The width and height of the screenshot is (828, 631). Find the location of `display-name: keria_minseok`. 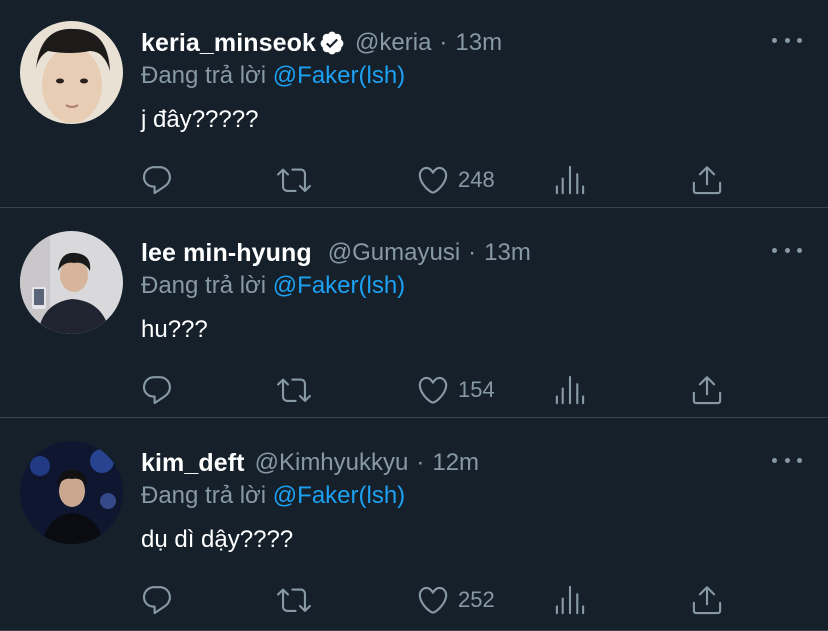

display-name: keria_minseok is located at coordinates (228, 43).